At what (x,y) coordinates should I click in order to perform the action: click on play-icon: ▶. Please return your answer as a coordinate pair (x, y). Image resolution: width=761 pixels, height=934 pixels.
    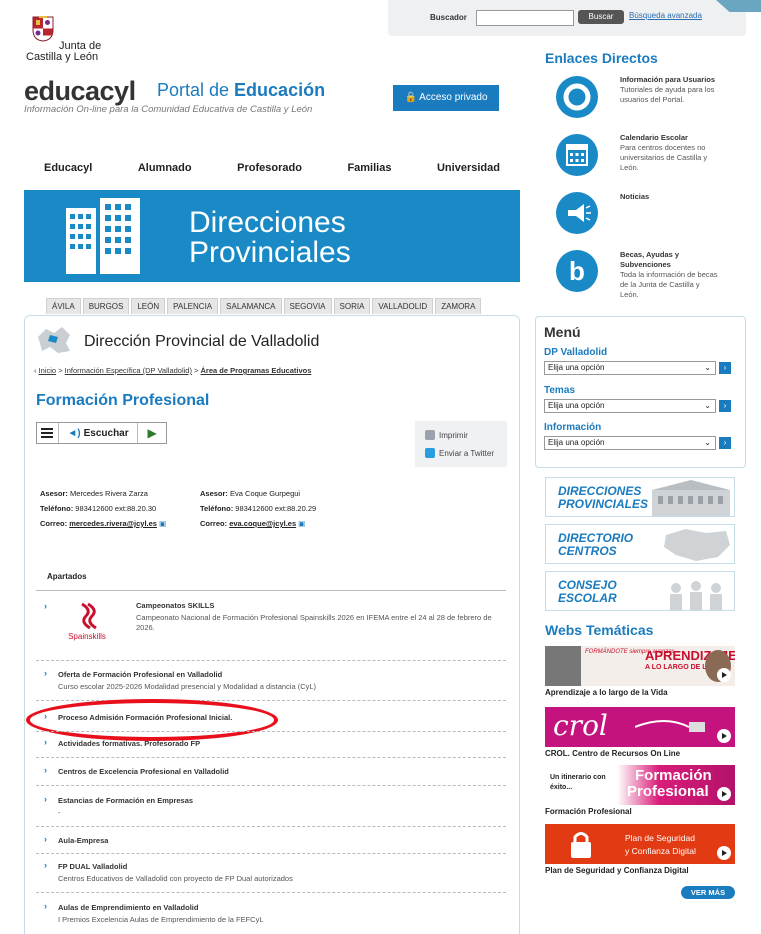
    Looking at the image, I should click on (152, 433).